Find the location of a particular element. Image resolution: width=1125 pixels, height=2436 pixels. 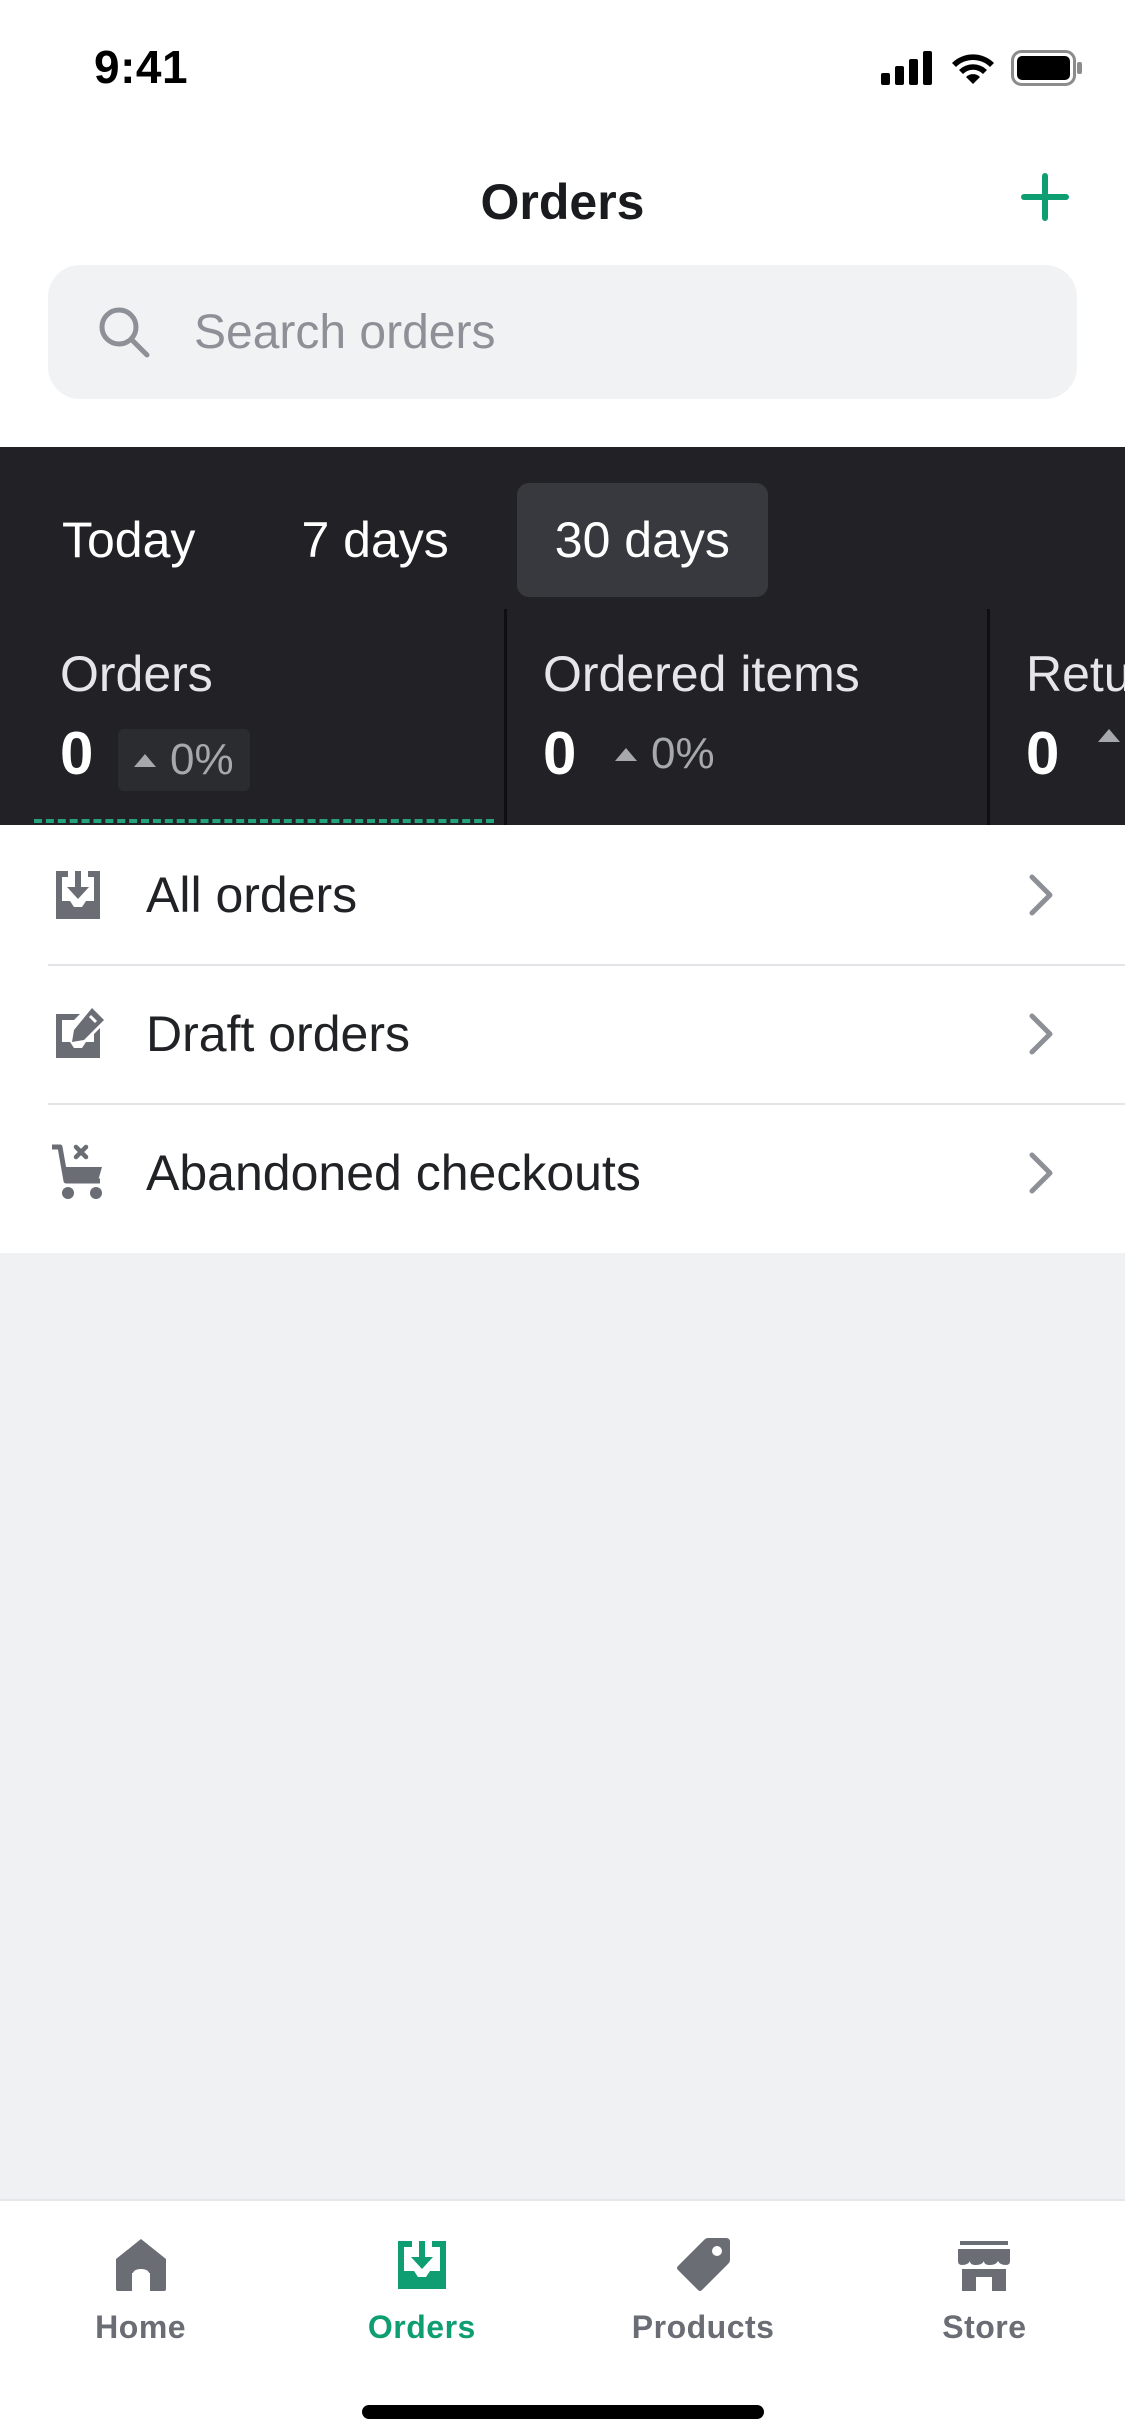

page-title: Orders is located at coordinates (562, 202).